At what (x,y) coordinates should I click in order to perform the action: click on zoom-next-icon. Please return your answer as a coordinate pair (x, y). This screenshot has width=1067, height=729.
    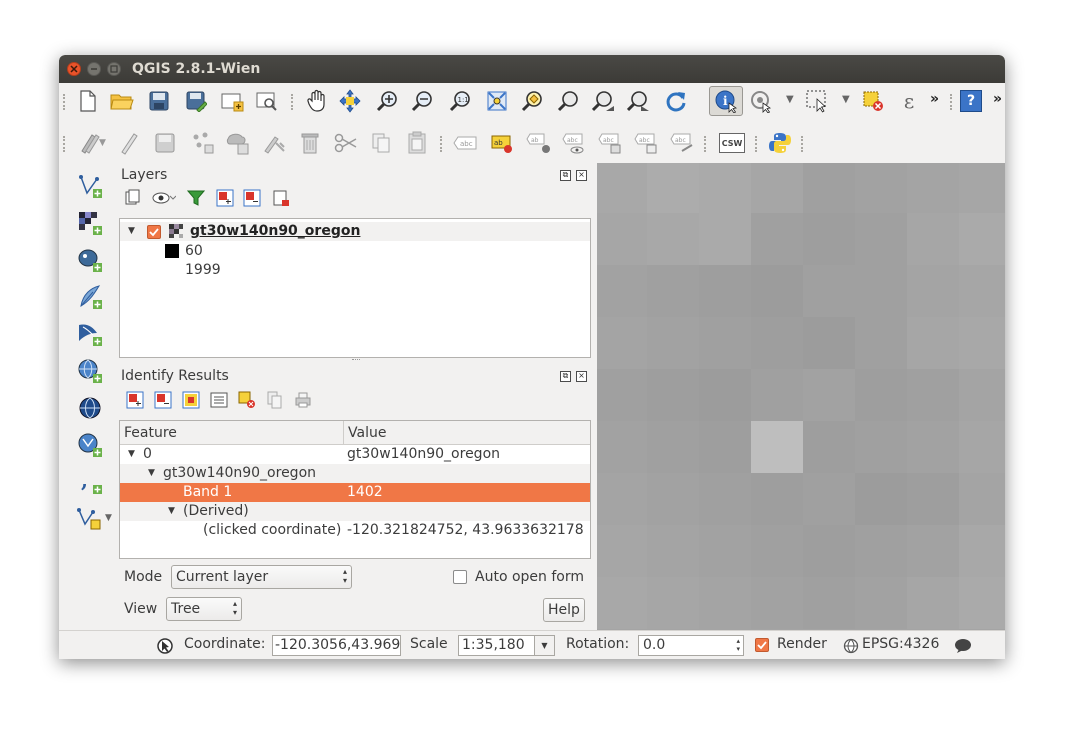
    Looking at the image, I should click on (639, 101).